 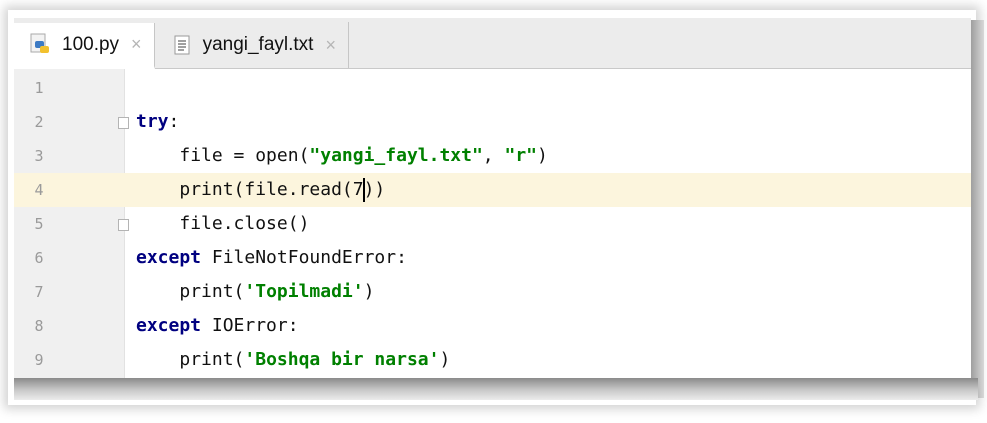 I want to click on code-token: :, so click(x=174, y=121).